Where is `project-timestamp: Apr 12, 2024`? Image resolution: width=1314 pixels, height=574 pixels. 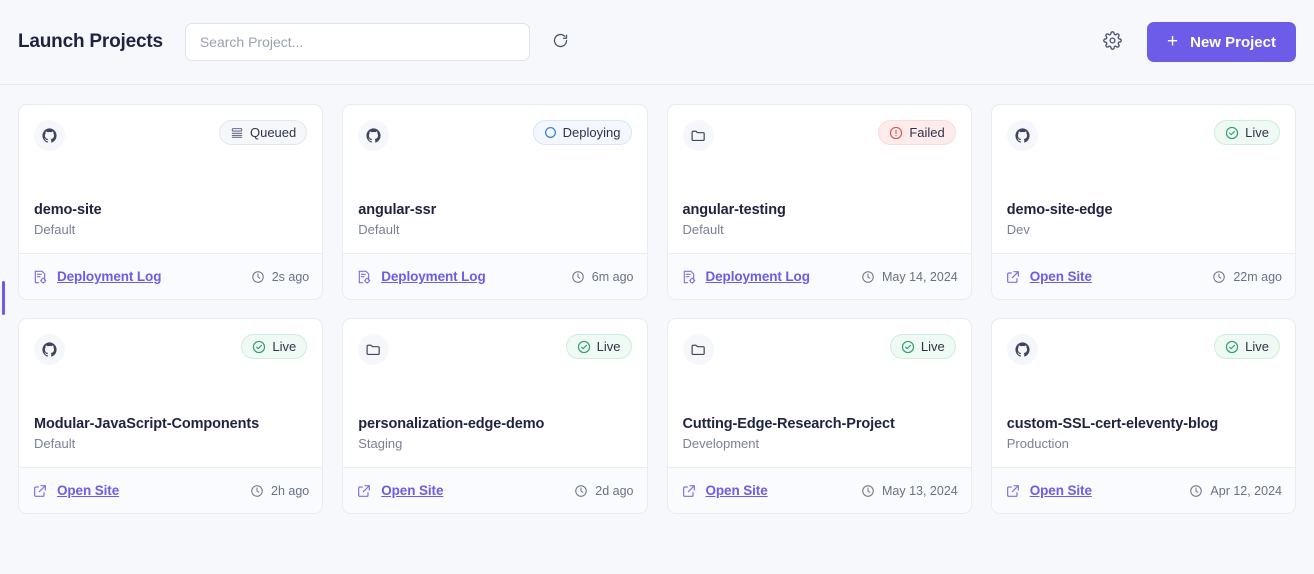
project-timestamp: Apr 12, 2024 is located at coordinates (1235, 491).